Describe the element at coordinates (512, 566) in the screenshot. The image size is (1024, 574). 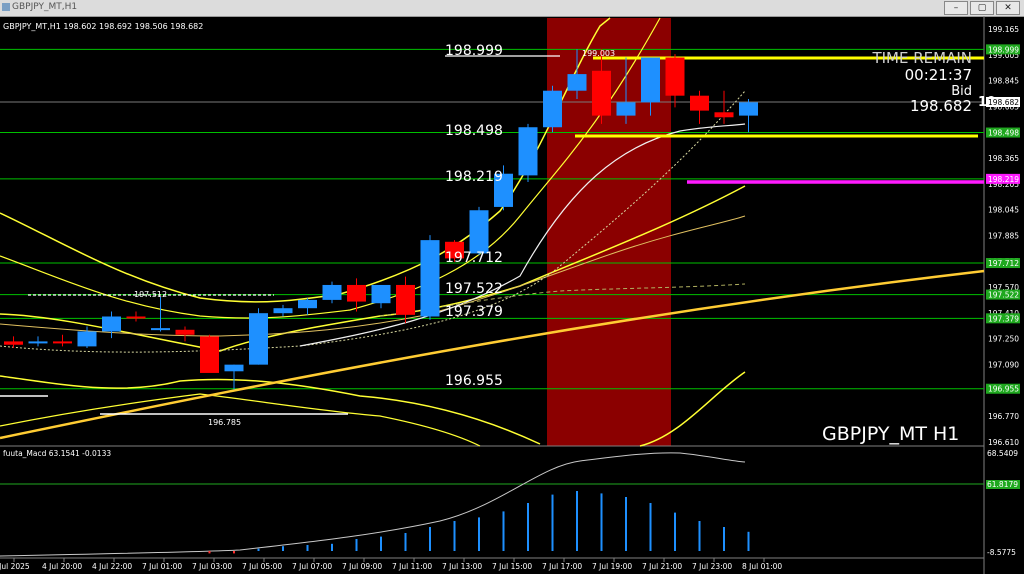
I see `time-tick: 7 Jul 15:00` at that location.